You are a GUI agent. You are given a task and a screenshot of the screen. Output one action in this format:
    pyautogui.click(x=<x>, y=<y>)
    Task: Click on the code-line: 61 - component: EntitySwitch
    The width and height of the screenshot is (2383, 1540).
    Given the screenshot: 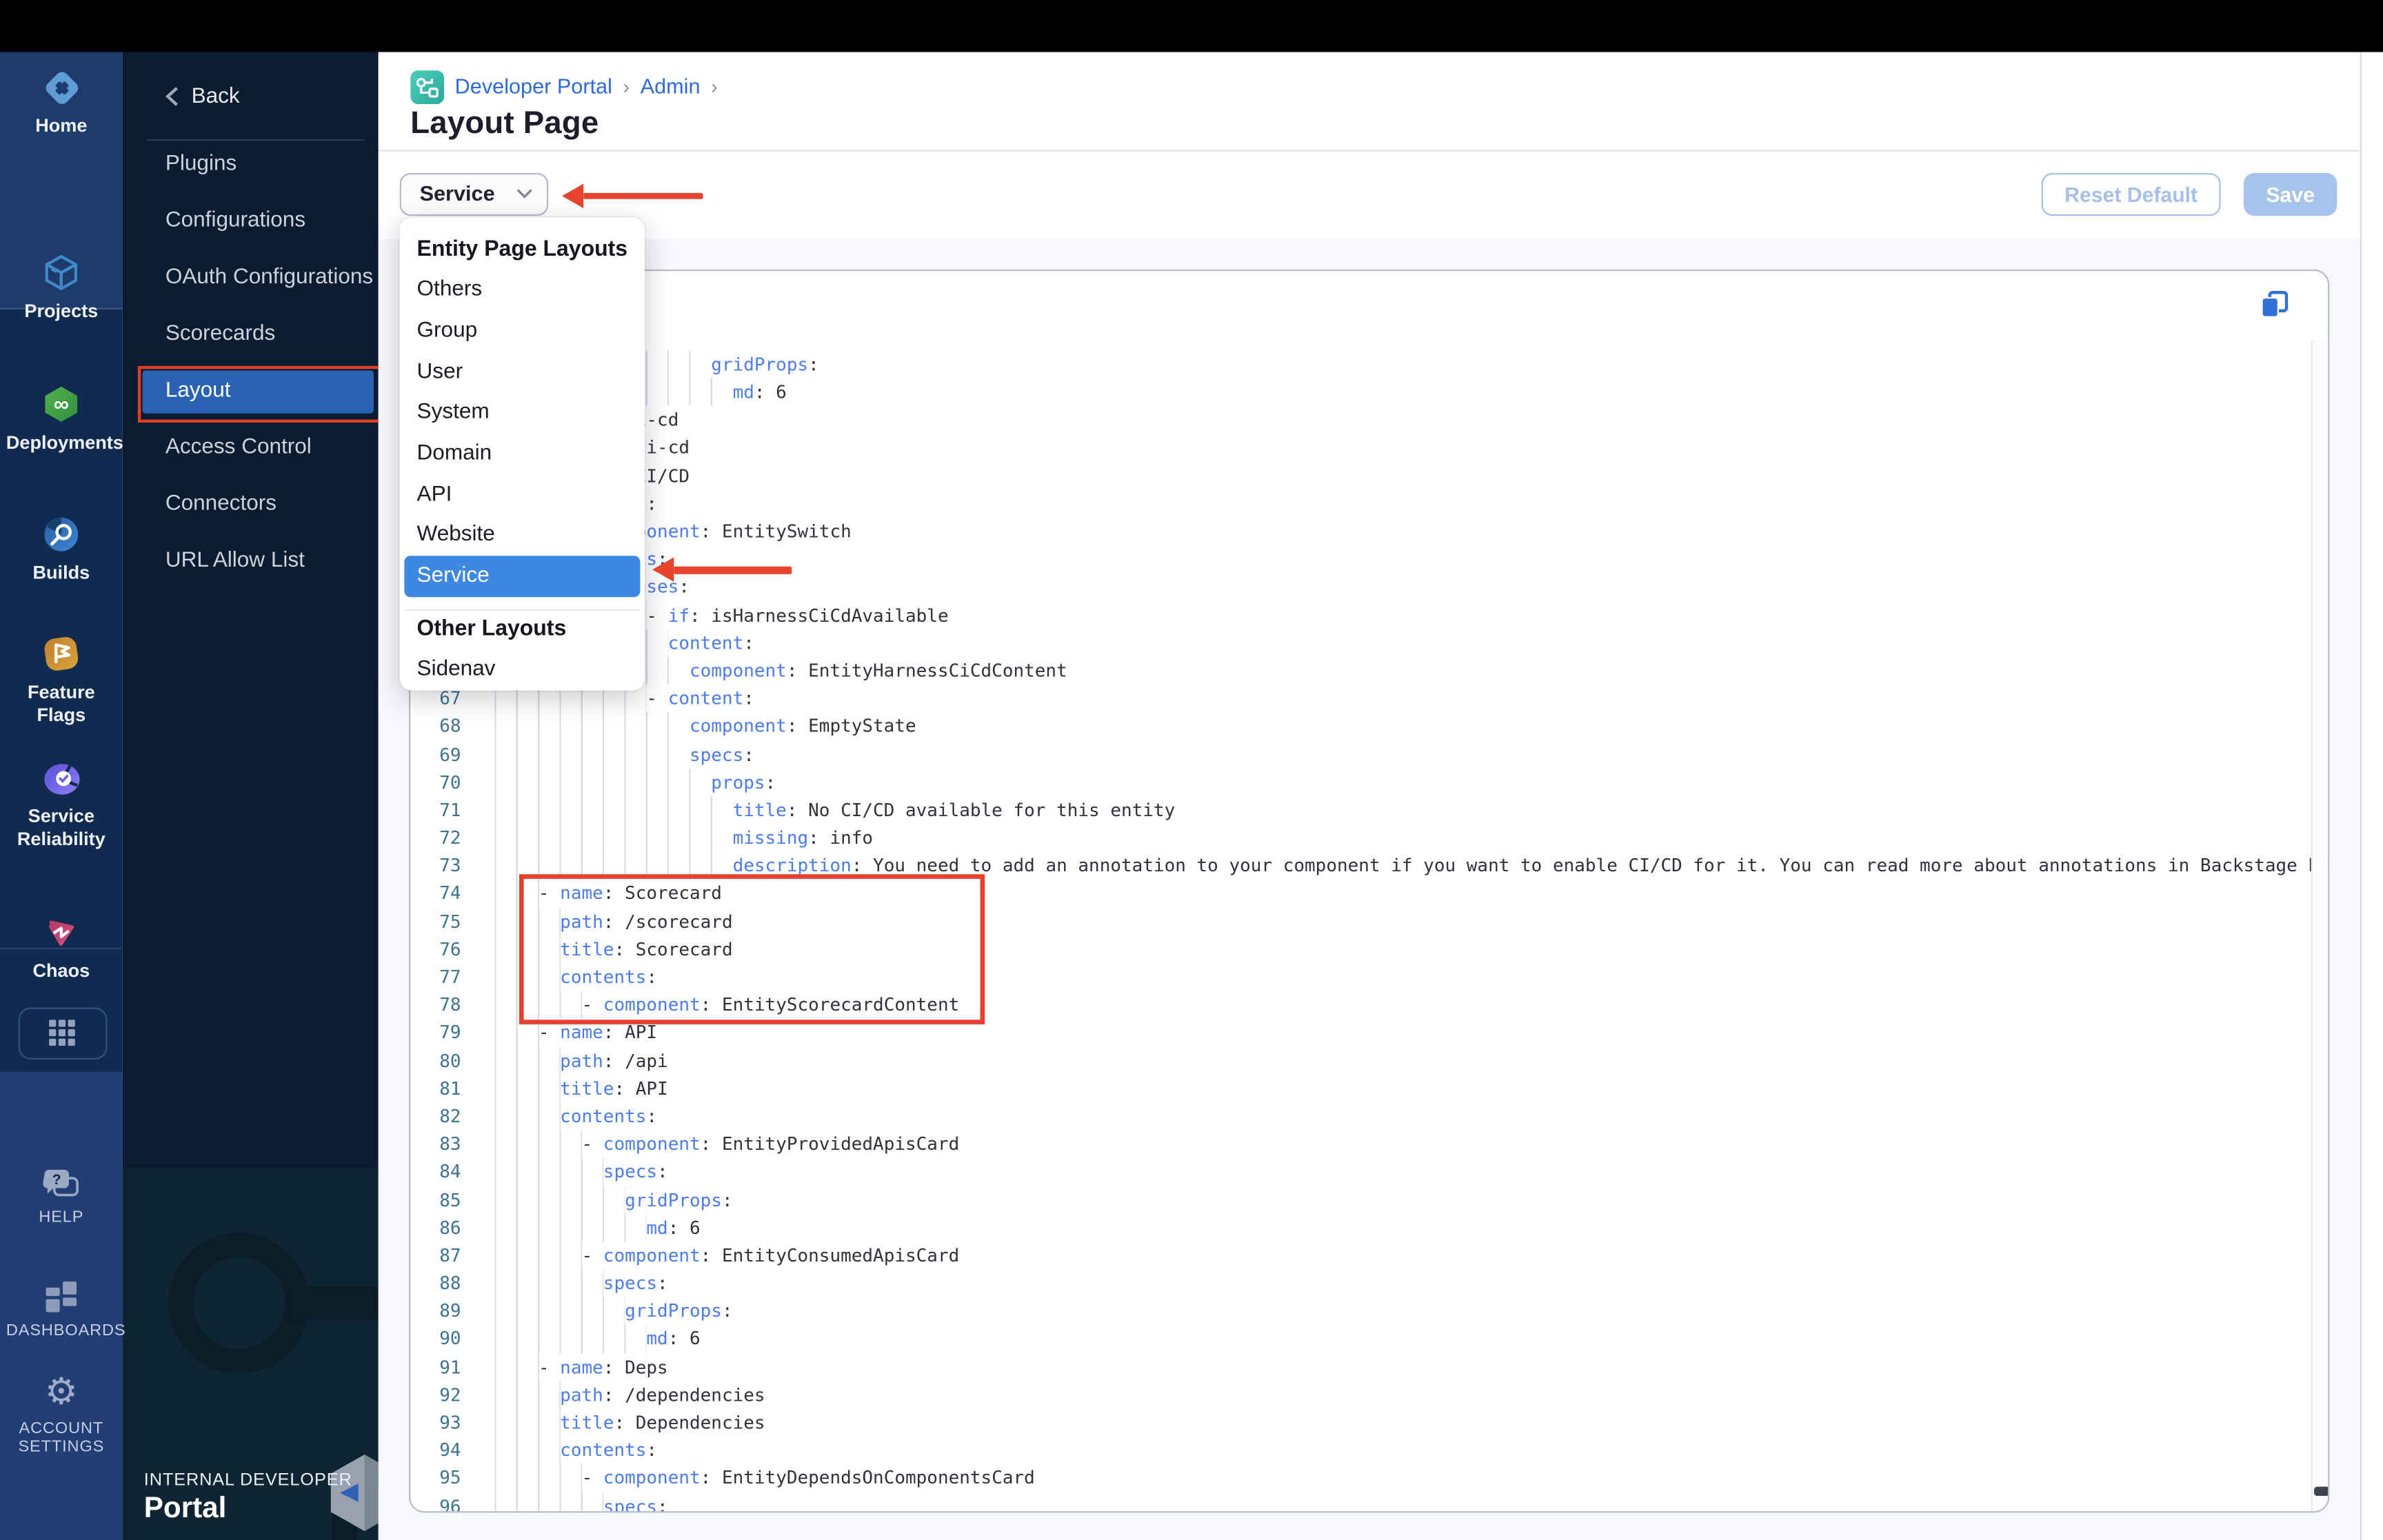 What is the action you would take?
    pyautogui.click(x=1369, y=532)
    